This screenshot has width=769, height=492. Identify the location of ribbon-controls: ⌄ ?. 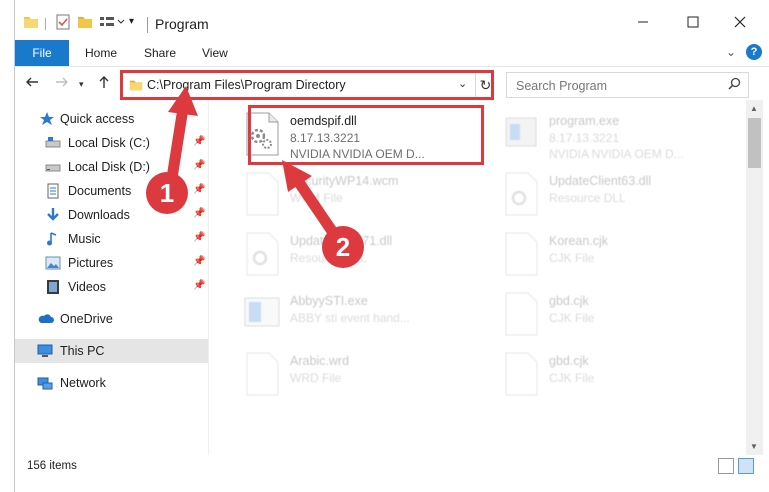
(744, 52).